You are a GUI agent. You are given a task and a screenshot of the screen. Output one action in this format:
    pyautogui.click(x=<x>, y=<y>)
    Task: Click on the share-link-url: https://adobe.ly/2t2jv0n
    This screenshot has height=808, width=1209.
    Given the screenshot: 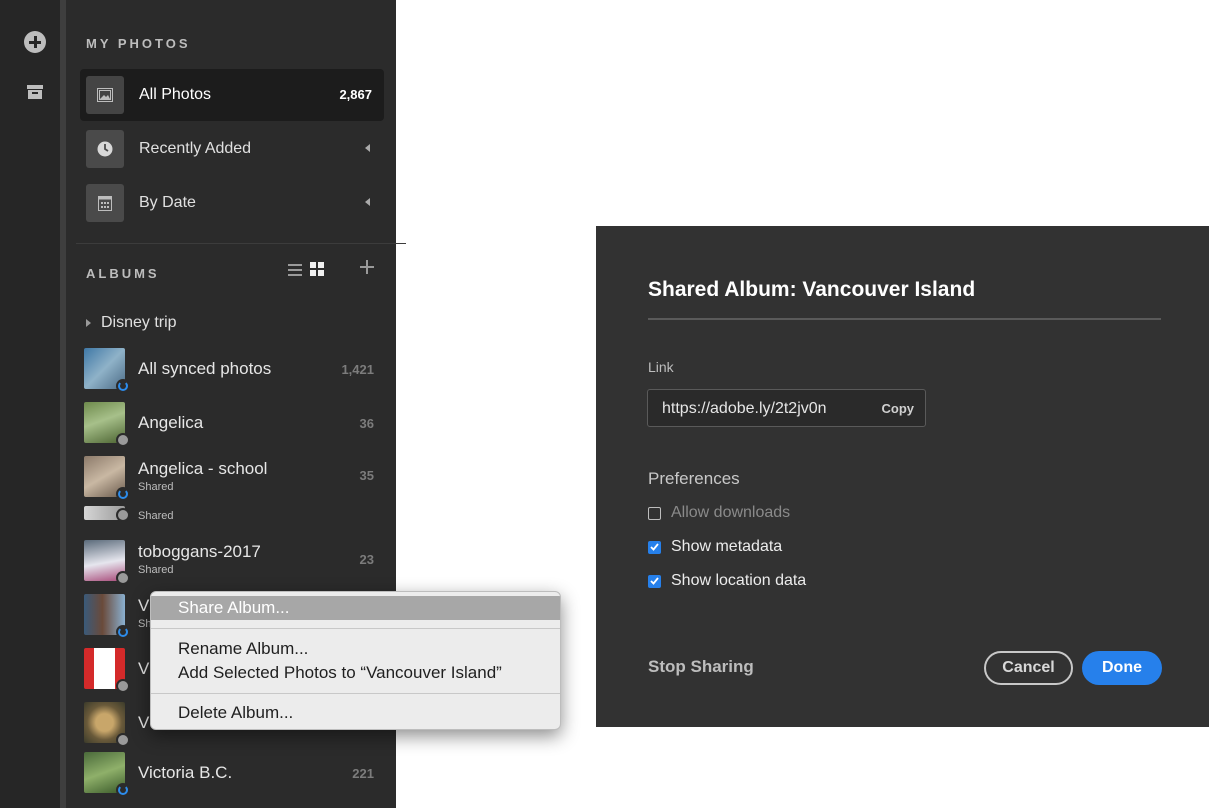 What is the action you would take?
    pyautogui.click(x=744, y=408)
    